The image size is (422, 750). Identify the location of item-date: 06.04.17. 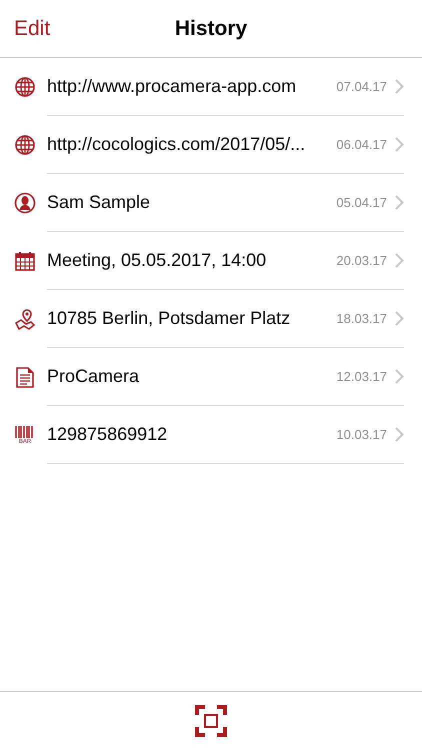
(361, 145).